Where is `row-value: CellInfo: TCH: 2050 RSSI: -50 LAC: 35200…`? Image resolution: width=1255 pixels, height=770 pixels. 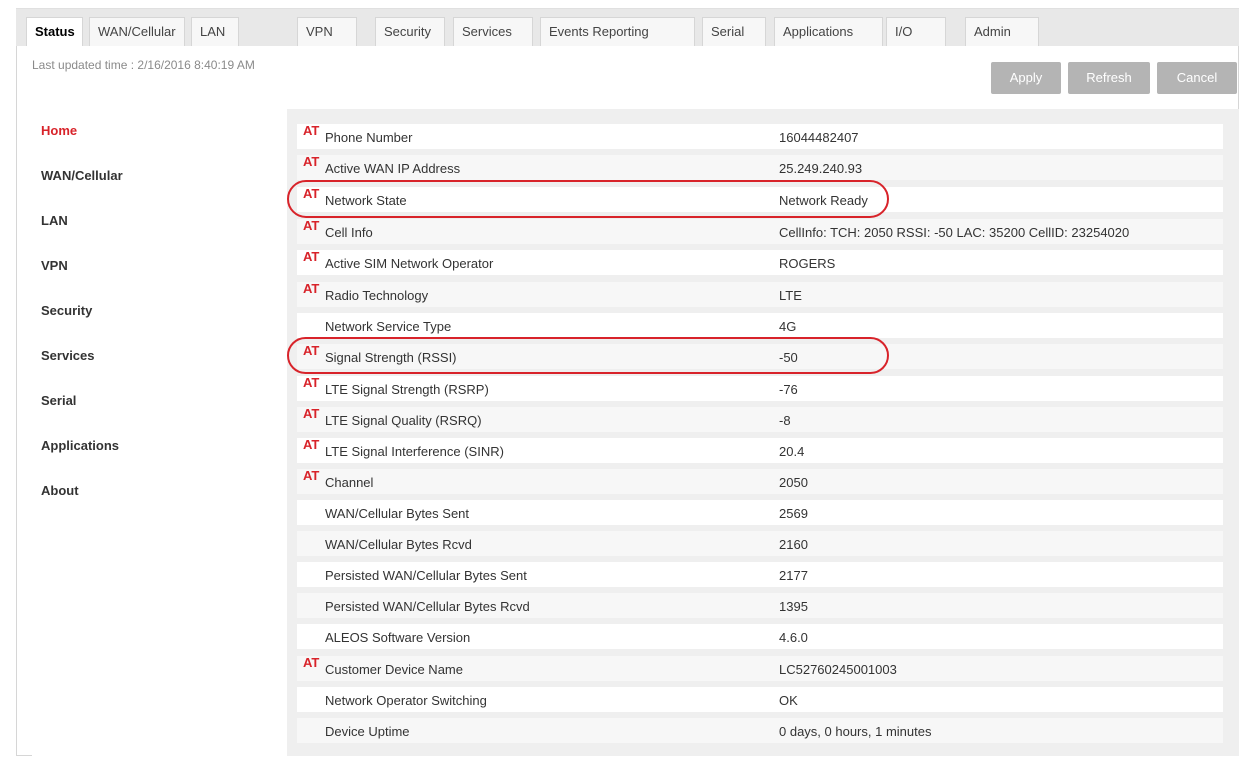 row-value: CellInfo: TCH: 2050 RSSI: -50 LAC: 35200… is located at coordinates (954, 232).